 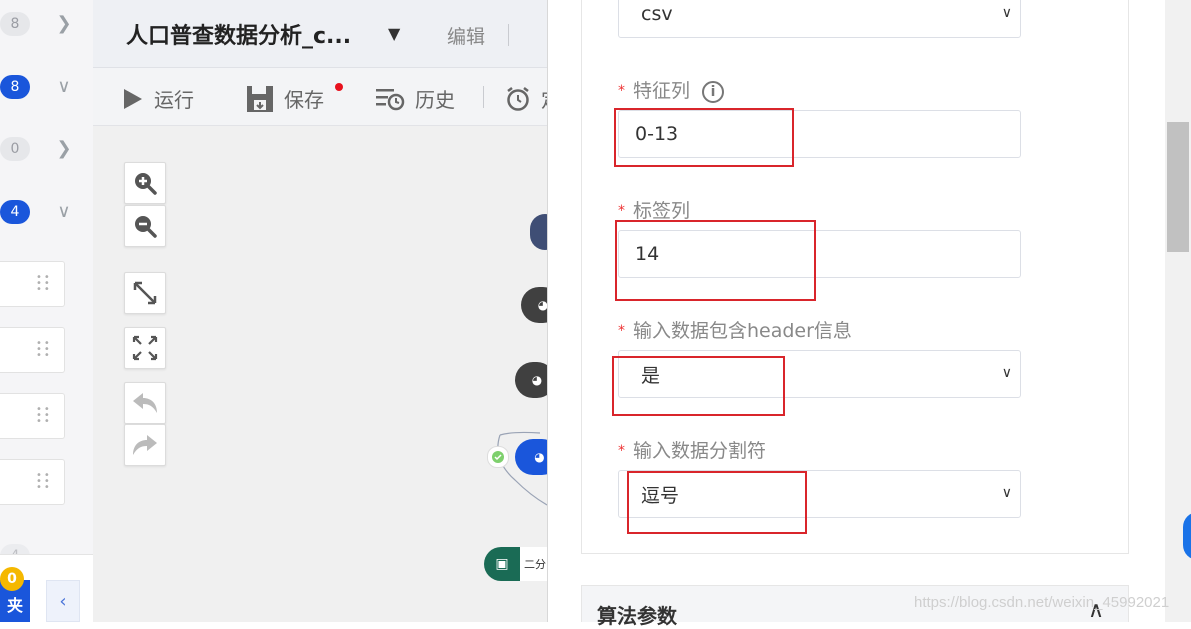 I want to click on binary-classifier-icon: ▣, so click(x=502, y=564).